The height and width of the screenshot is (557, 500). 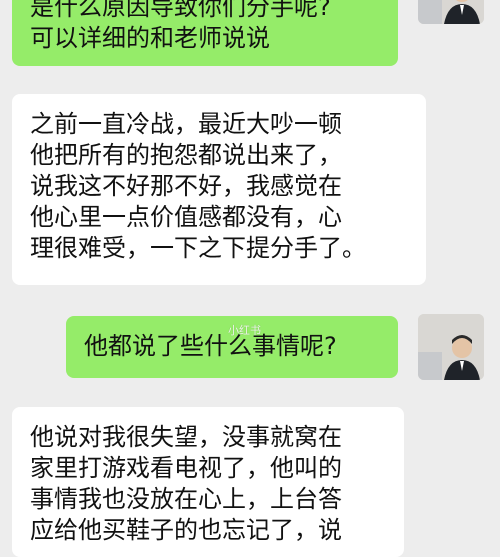 What do you see at coordinates (186, 155) in the screenshot?
I see `message-text-line: 他把所有的抱怨都说出来了，` at bounding box center [186, 155].